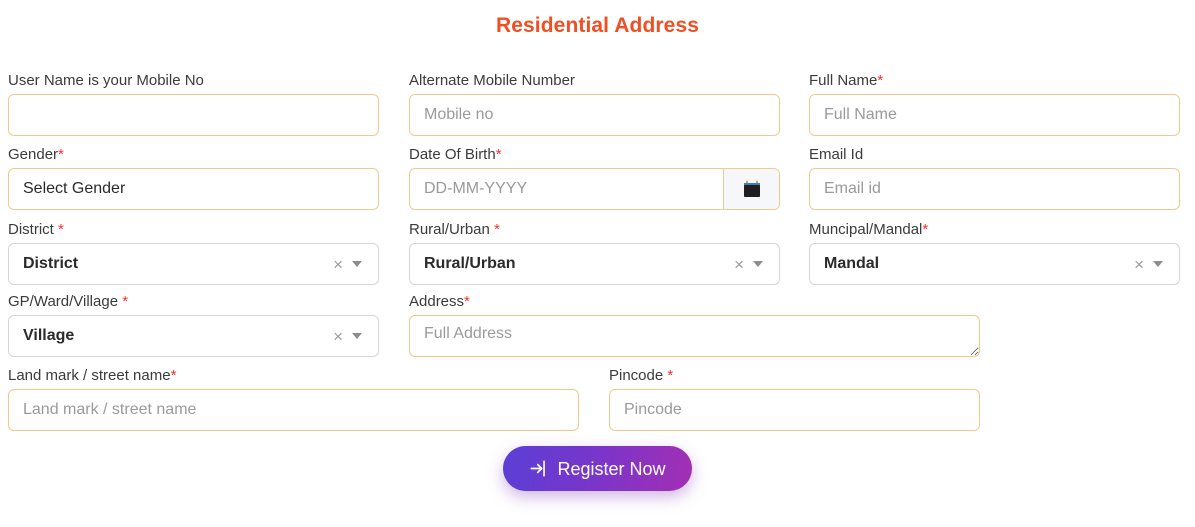 The image size is (1195, 527). What do you see at coordinates (994, 115) in the screenshot?
I see `full-name-input` at bounding box center [994, 115].